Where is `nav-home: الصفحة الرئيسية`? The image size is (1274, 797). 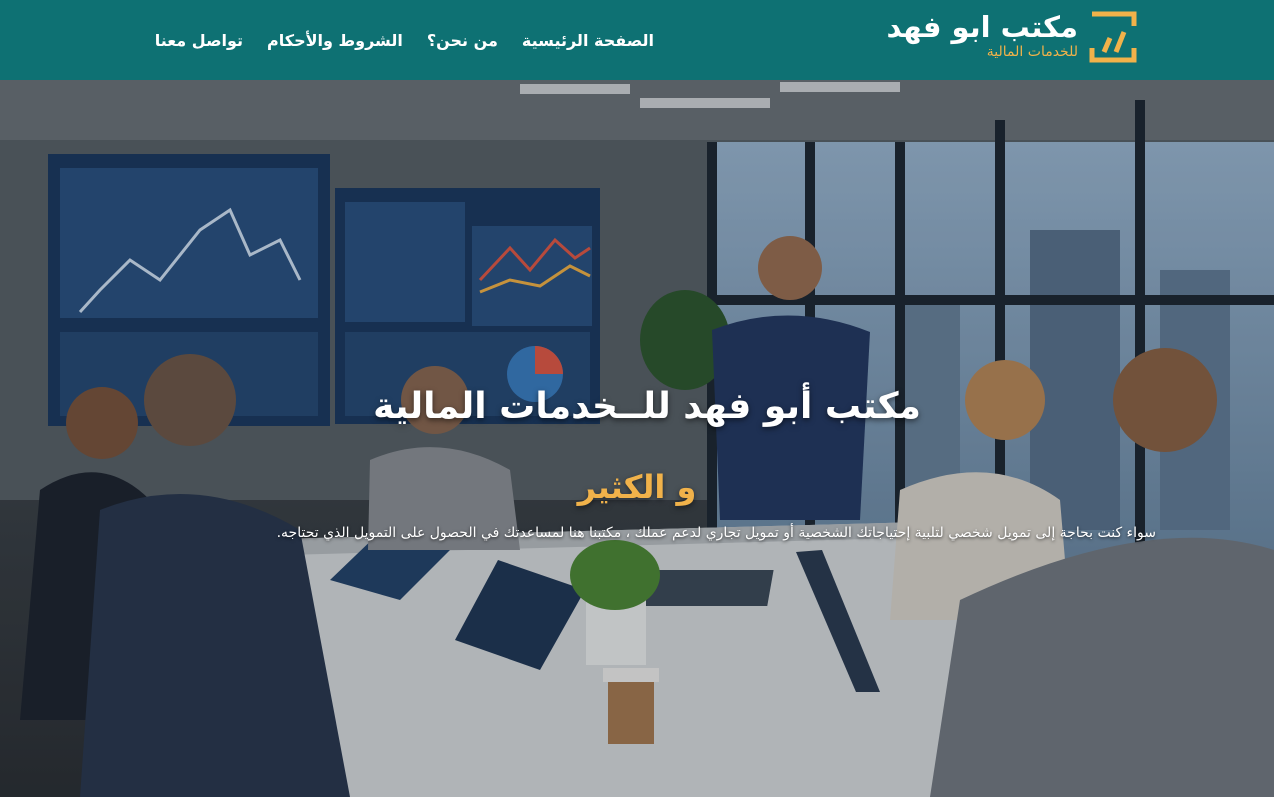
nav-home: الصفحة الرئيسية is located at coordinates (588, 41).